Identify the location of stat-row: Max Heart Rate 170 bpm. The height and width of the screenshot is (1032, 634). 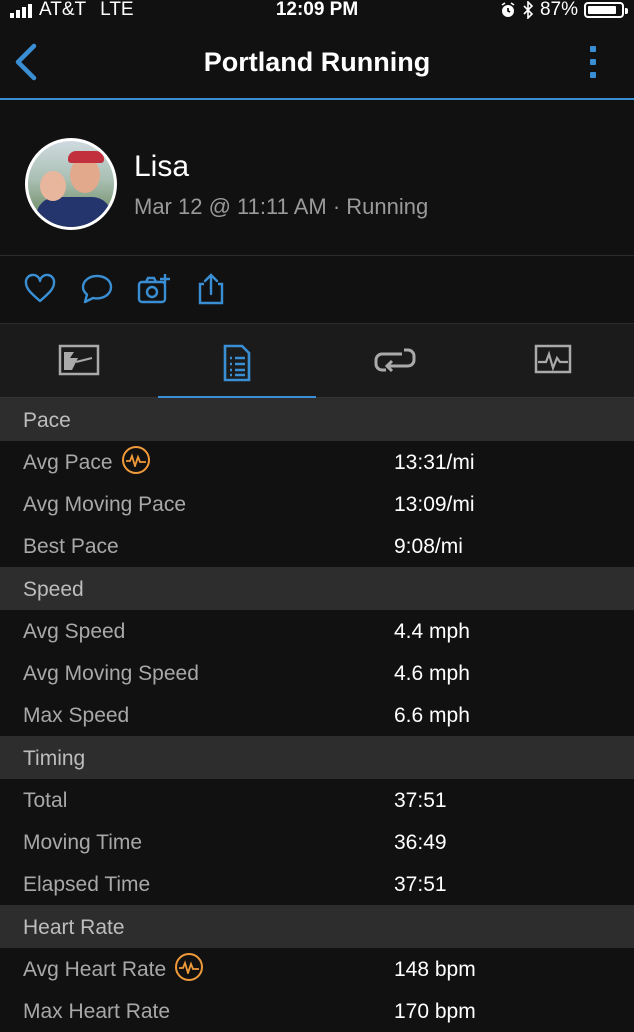
(317, 1011).